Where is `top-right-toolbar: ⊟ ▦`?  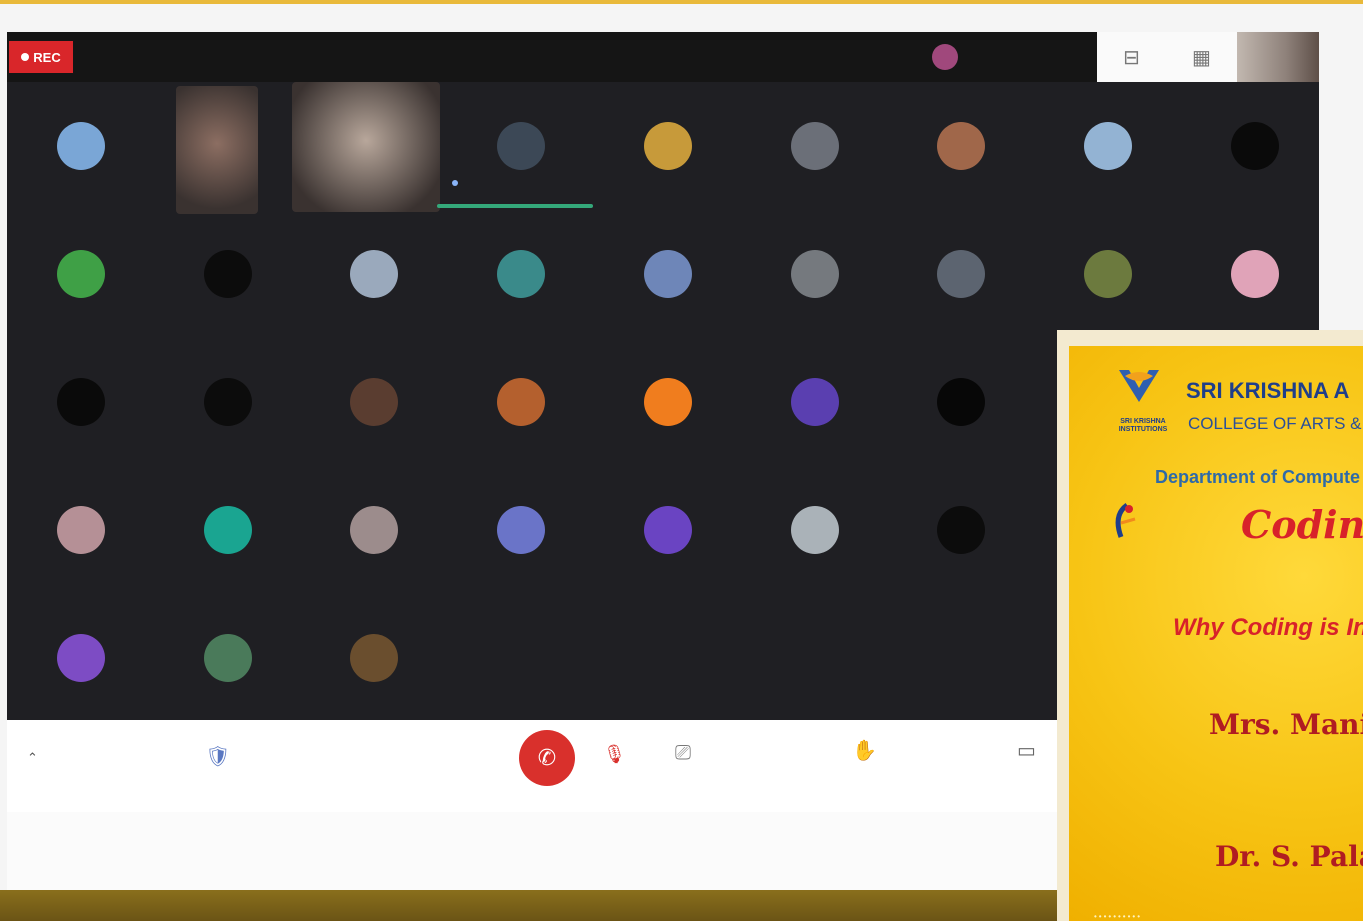 top-right-toolbar: ⊟ ▦ is located at coordinates (1167, 57).